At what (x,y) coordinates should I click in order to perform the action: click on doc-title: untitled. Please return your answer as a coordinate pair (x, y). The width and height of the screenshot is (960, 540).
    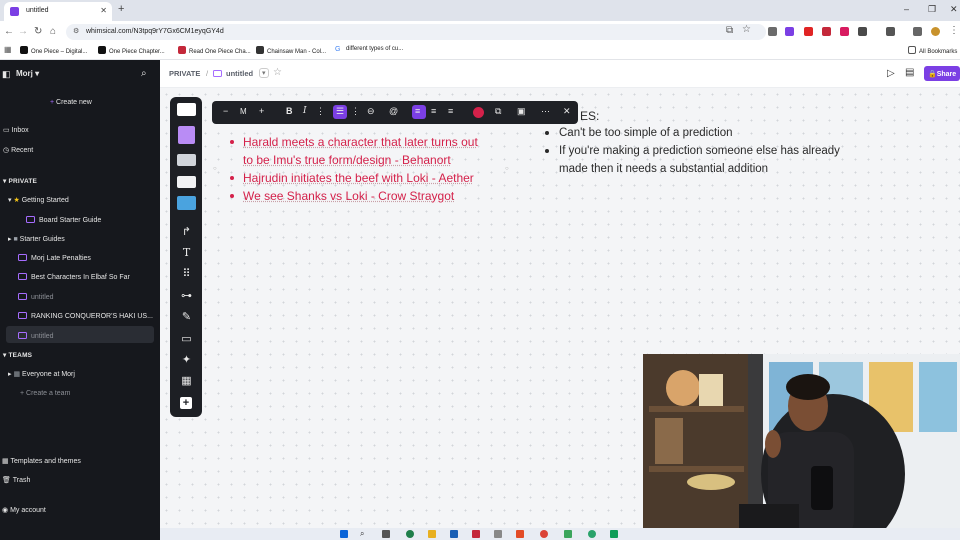
    Looking at the image, I should click on (239, 73).